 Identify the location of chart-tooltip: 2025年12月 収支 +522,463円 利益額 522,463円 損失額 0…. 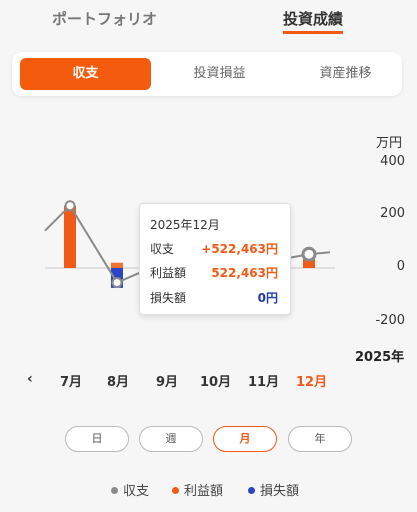
(215, 259).